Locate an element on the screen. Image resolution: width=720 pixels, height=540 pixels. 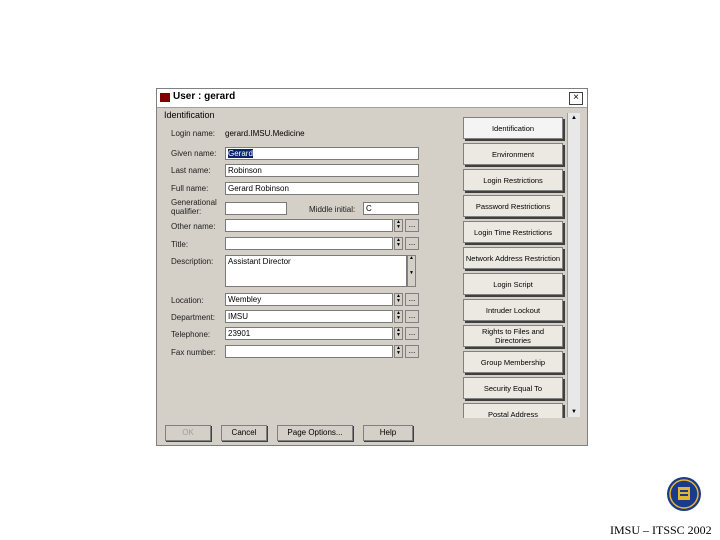
description-scrollbar: ▲ ▼ is located at coordinates (411, 271).